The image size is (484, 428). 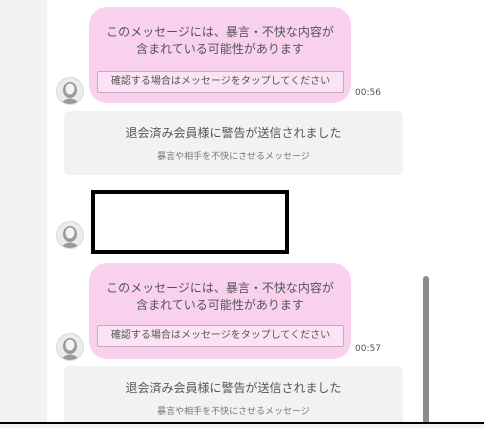 I want to click on message-time: 00:57, so click(x=368, y=349).